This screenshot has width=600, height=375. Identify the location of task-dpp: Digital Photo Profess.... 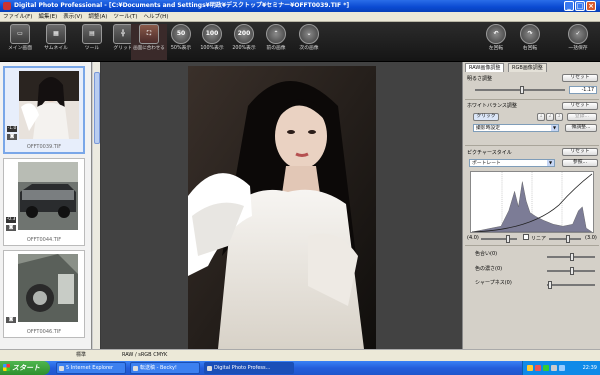
(249, 368).